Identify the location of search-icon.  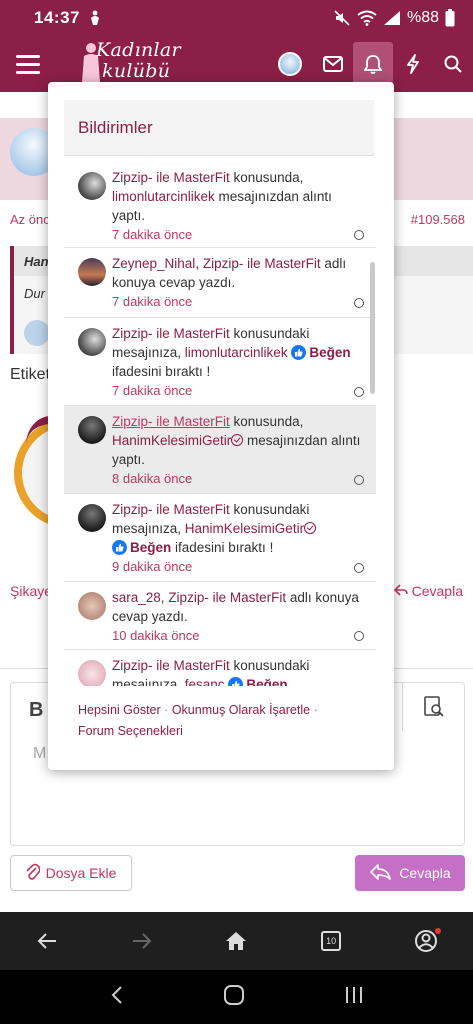
(453, 64).